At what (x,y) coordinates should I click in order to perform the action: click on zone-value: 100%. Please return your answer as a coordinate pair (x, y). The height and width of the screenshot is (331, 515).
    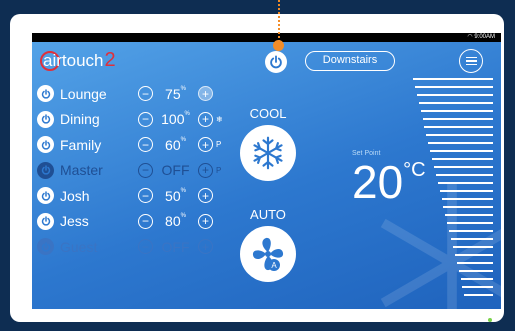
    Looking at the image, I should click on (175, 119).